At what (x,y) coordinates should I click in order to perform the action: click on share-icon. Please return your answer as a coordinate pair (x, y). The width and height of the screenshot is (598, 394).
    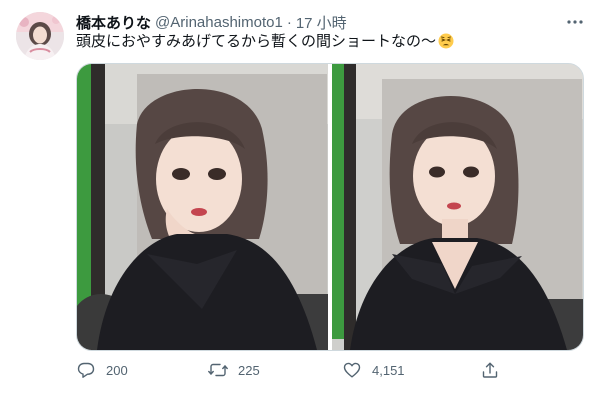
    Looking at the image, I should click on (490, 370).